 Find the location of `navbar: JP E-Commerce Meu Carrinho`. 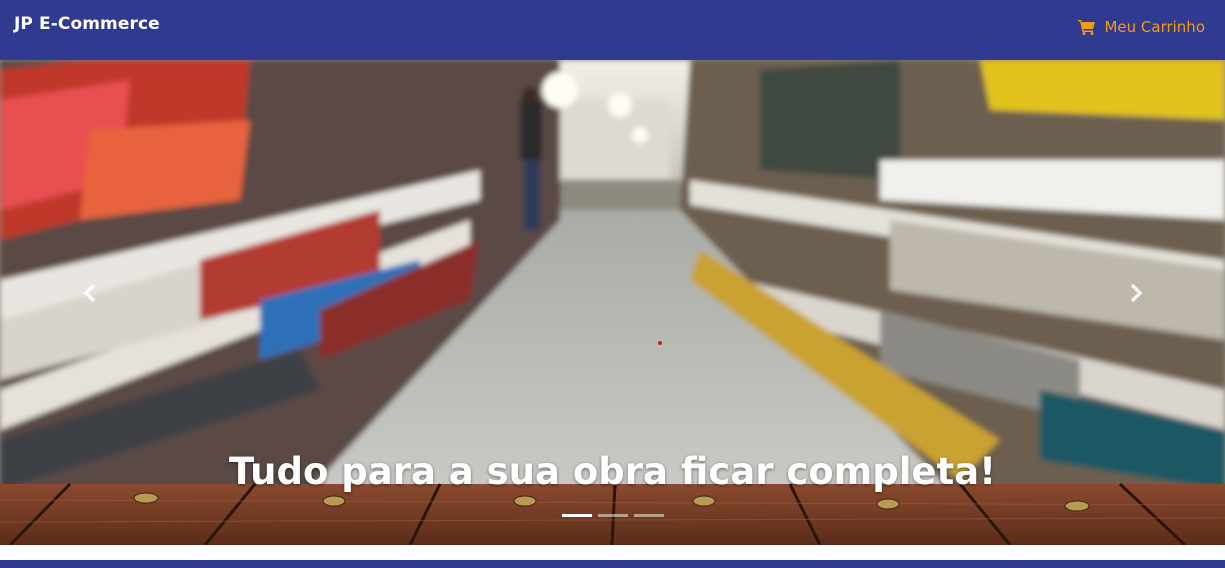

navbar: JP E-Commerce Meu Carrinho is located at coordinates (612, 30).